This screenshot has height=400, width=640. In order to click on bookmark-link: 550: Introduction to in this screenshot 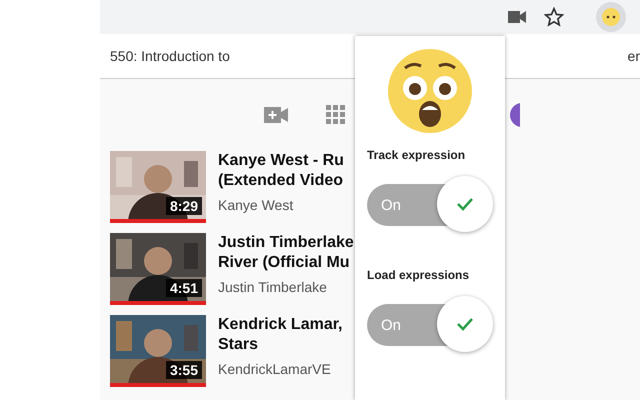, I will do `click(170, 56)`.